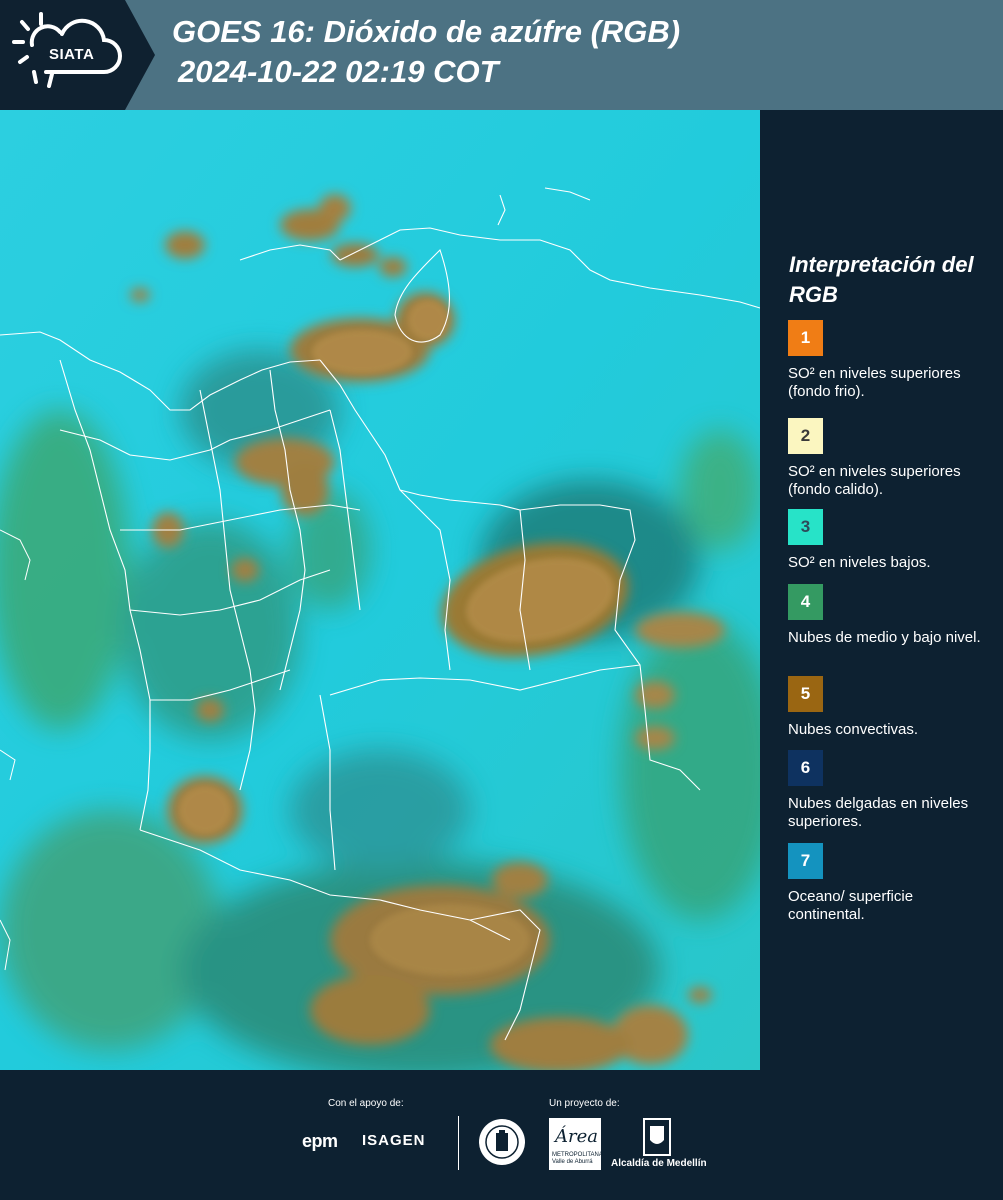 This screenshot has height=1200, width=1003. I want to click on legend-number: 2, so click(805, 435).